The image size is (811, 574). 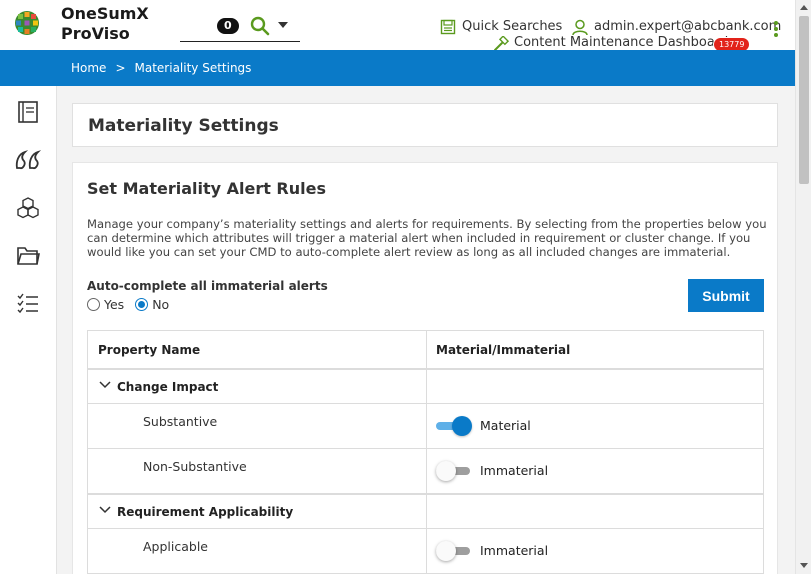 What do you see at coordinates (425, 125) in the screenshot?
I see `page-title-card: Materiality Settings` at bounding box center [425, 125].